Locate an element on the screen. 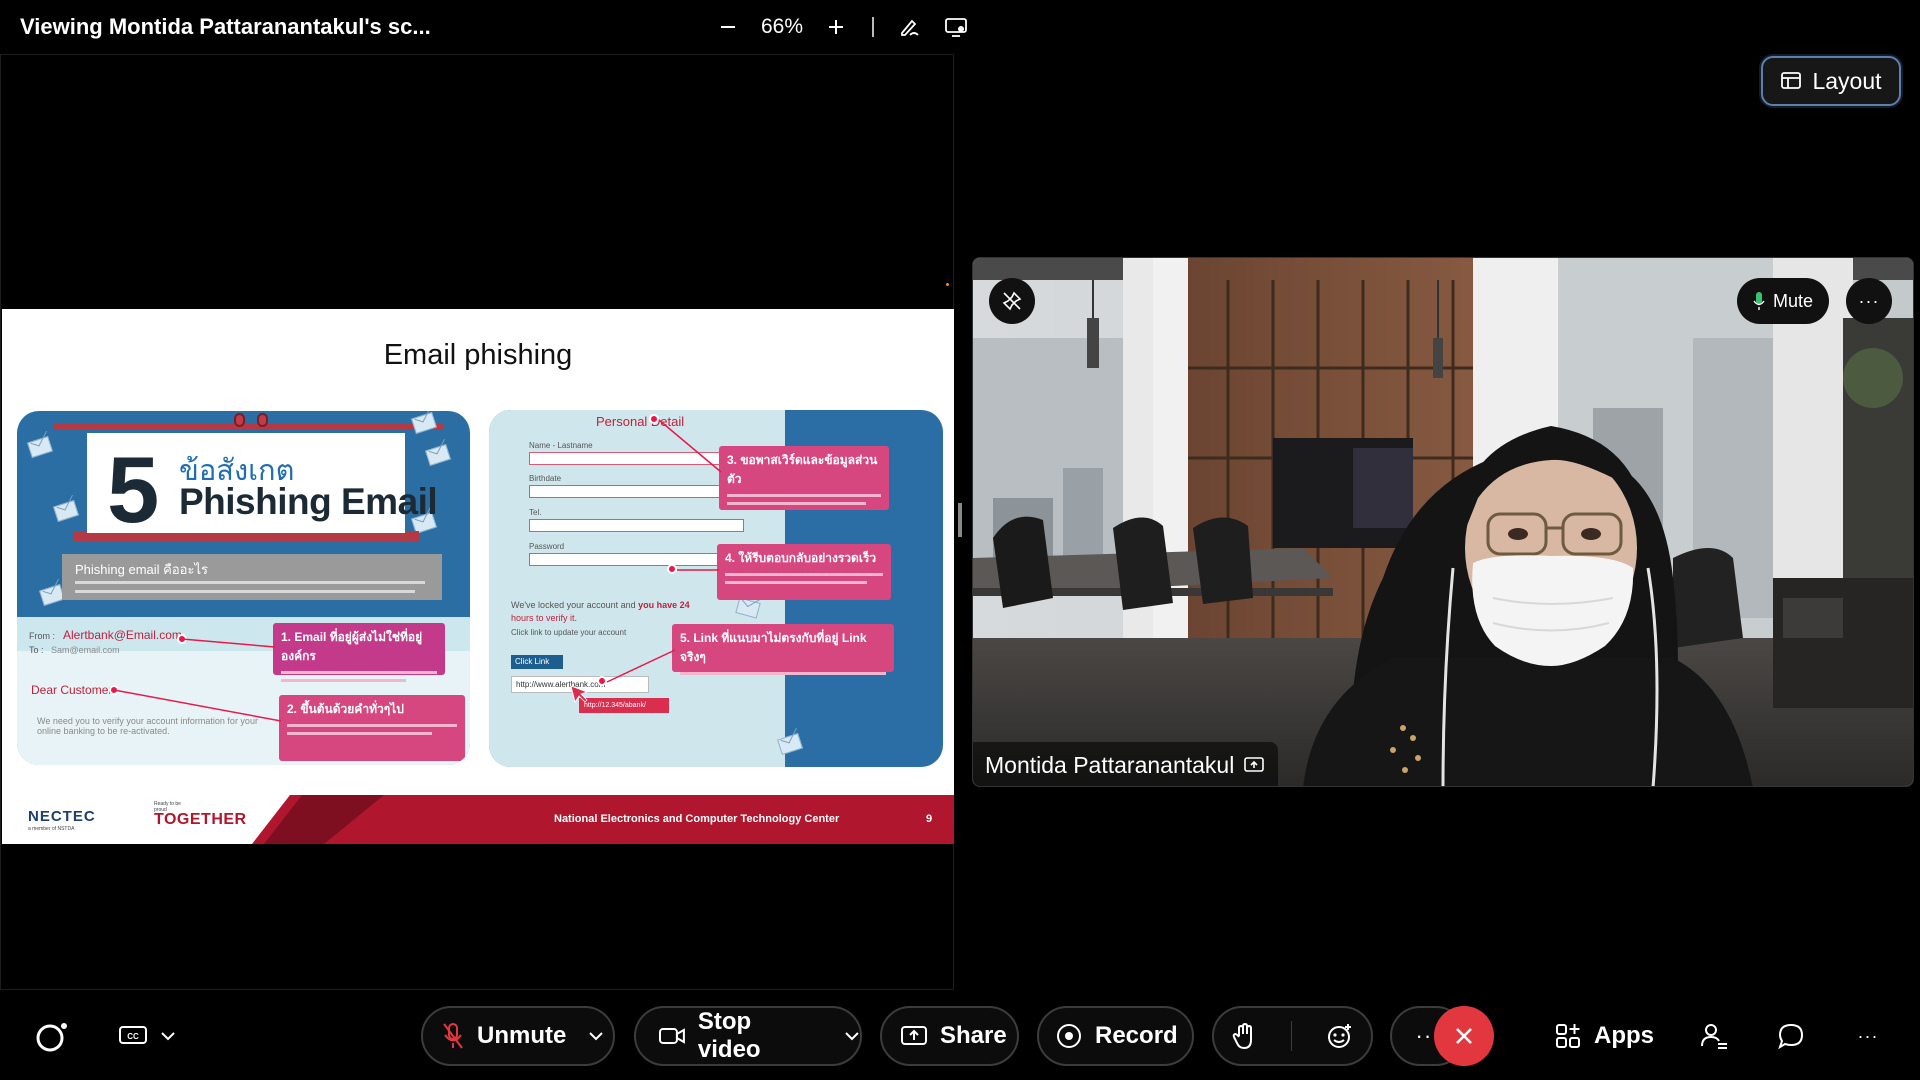 Image resolution: width=1920 pixels, height=1080 pixels. chat-icon is located at coordinates (1791, 1036).